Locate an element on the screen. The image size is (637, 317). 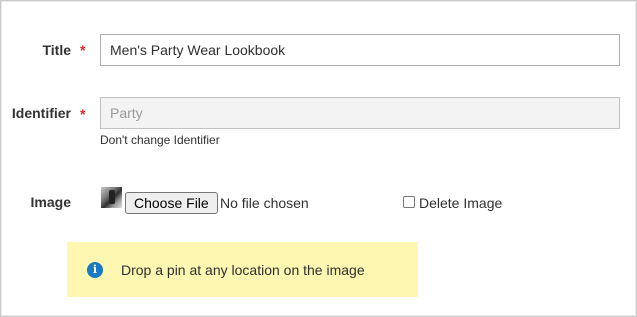
identifier-required-mark: * is located at coordinates (83, 114).